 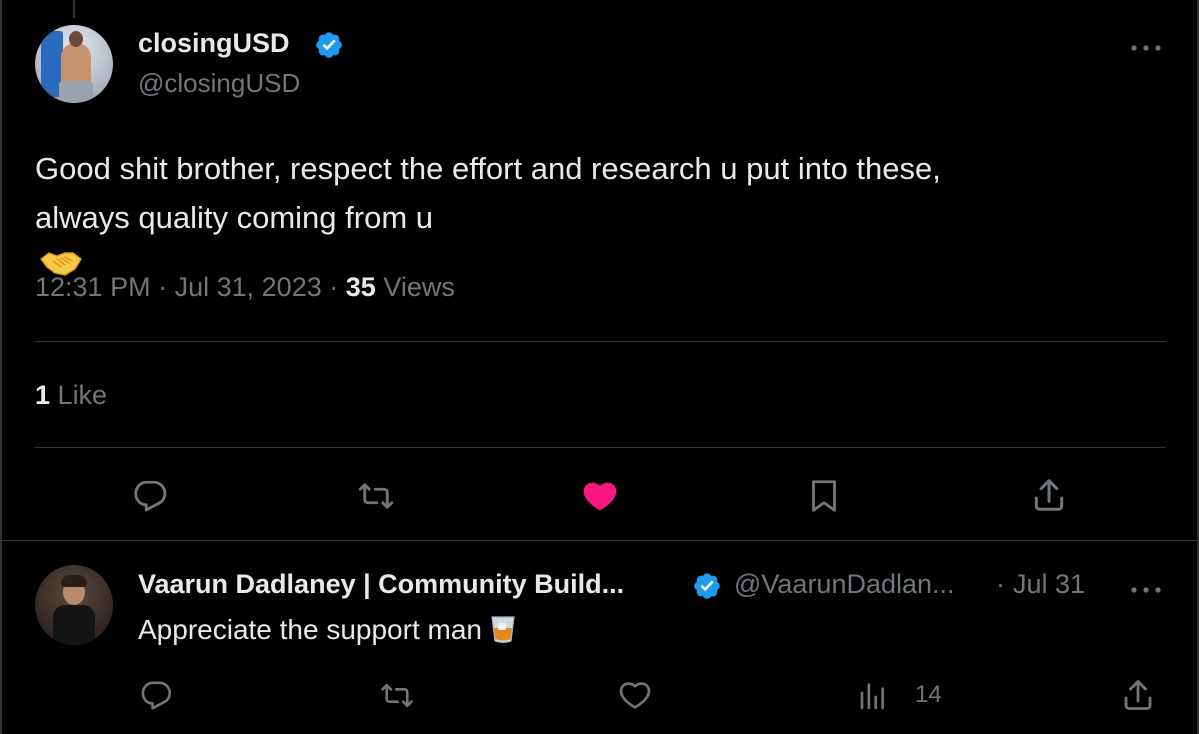 I want to click on author-display-name: closingUSD, so click(x=214, y=43).